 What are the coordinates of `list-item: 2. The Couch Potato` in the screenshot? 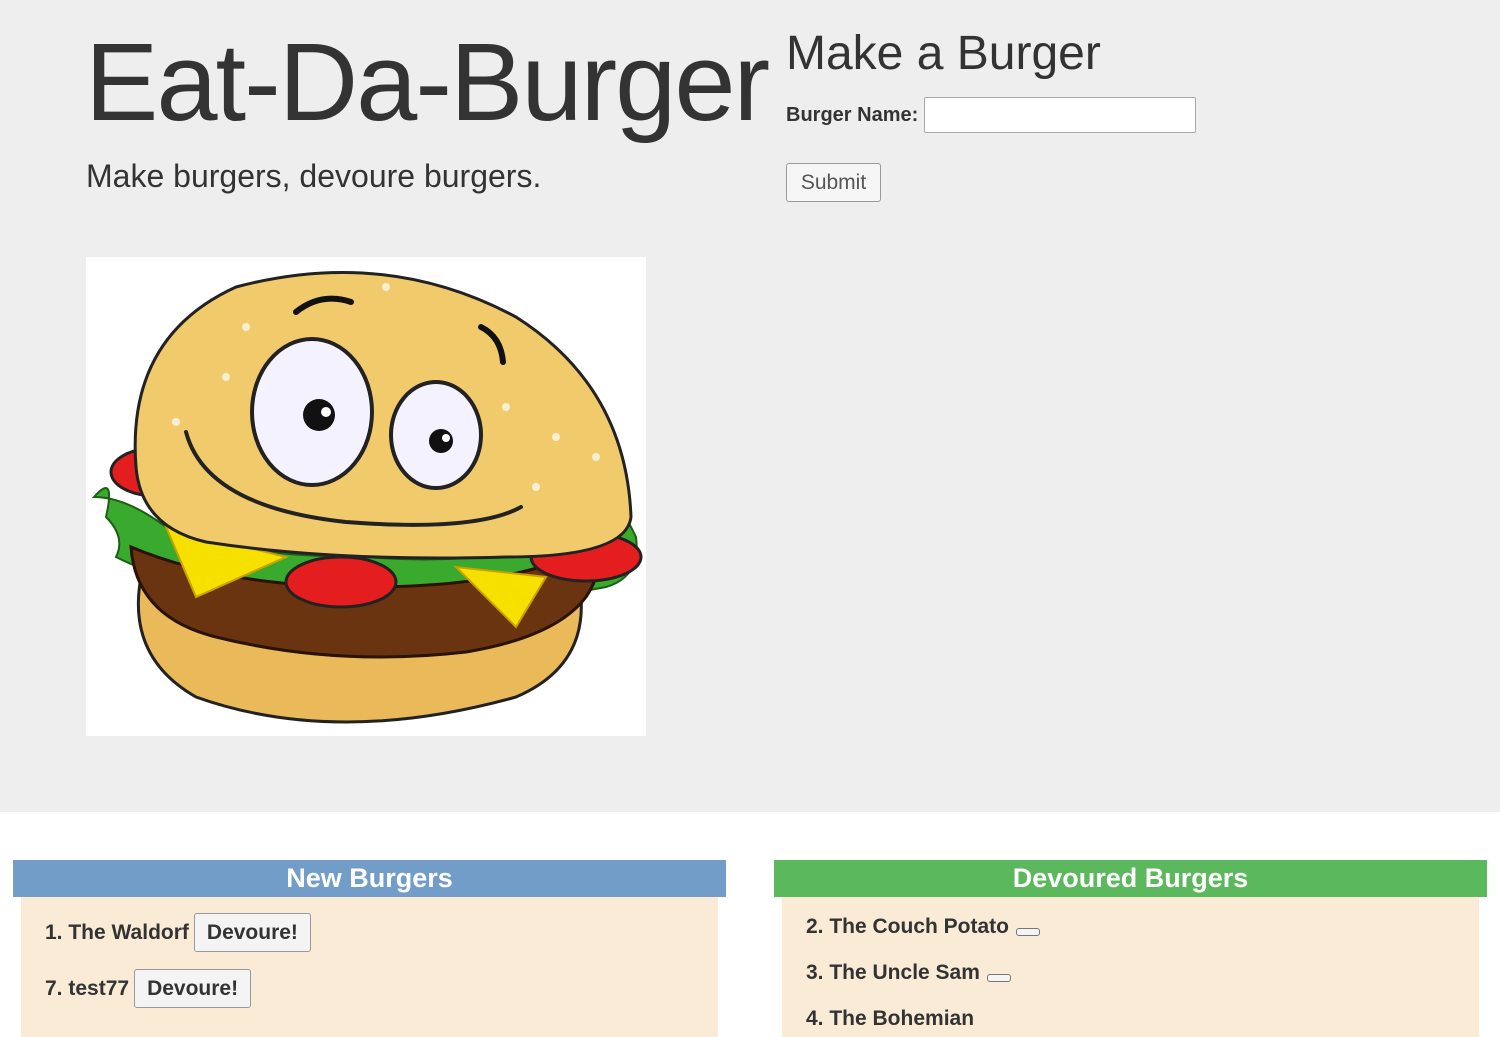 It's located at (923, 927).